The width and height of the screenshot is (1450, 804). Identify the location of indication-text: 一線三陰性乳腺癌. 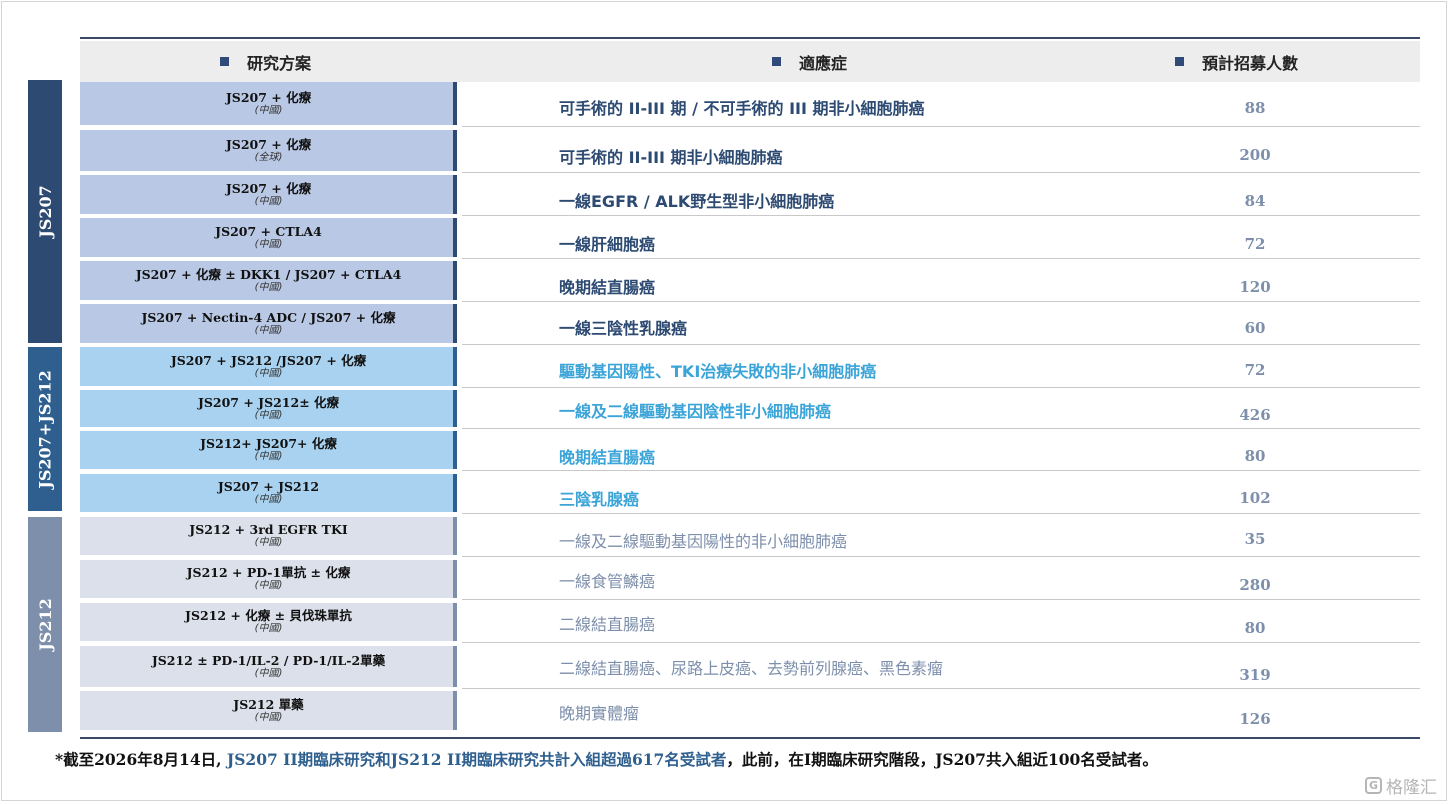
(623, 328).